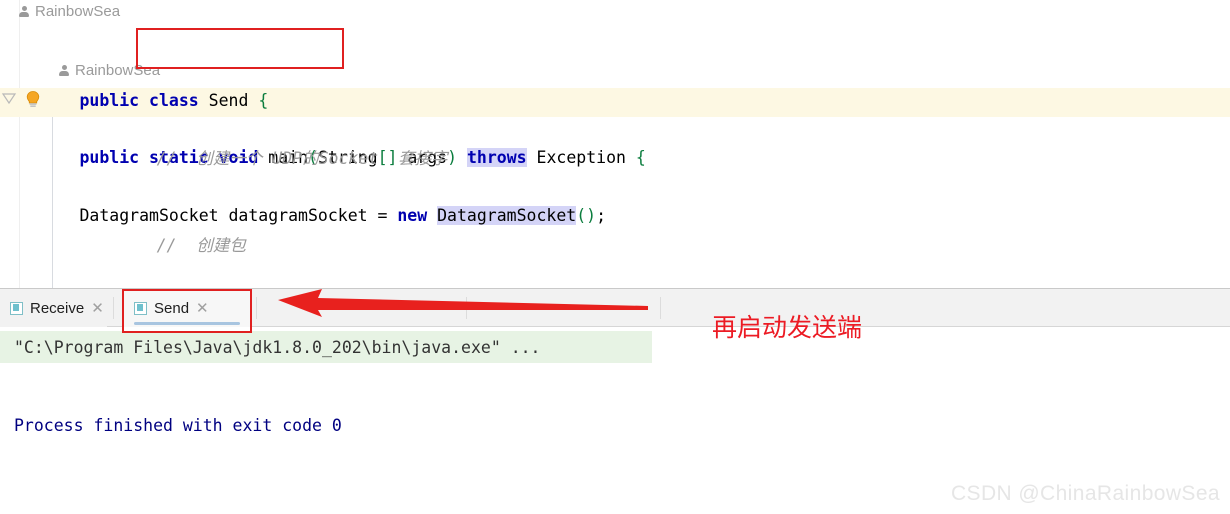 The width and height of the screenshot is (1230, 514). I want to click on tab-receive: Receive ✕, so click(53, 308).